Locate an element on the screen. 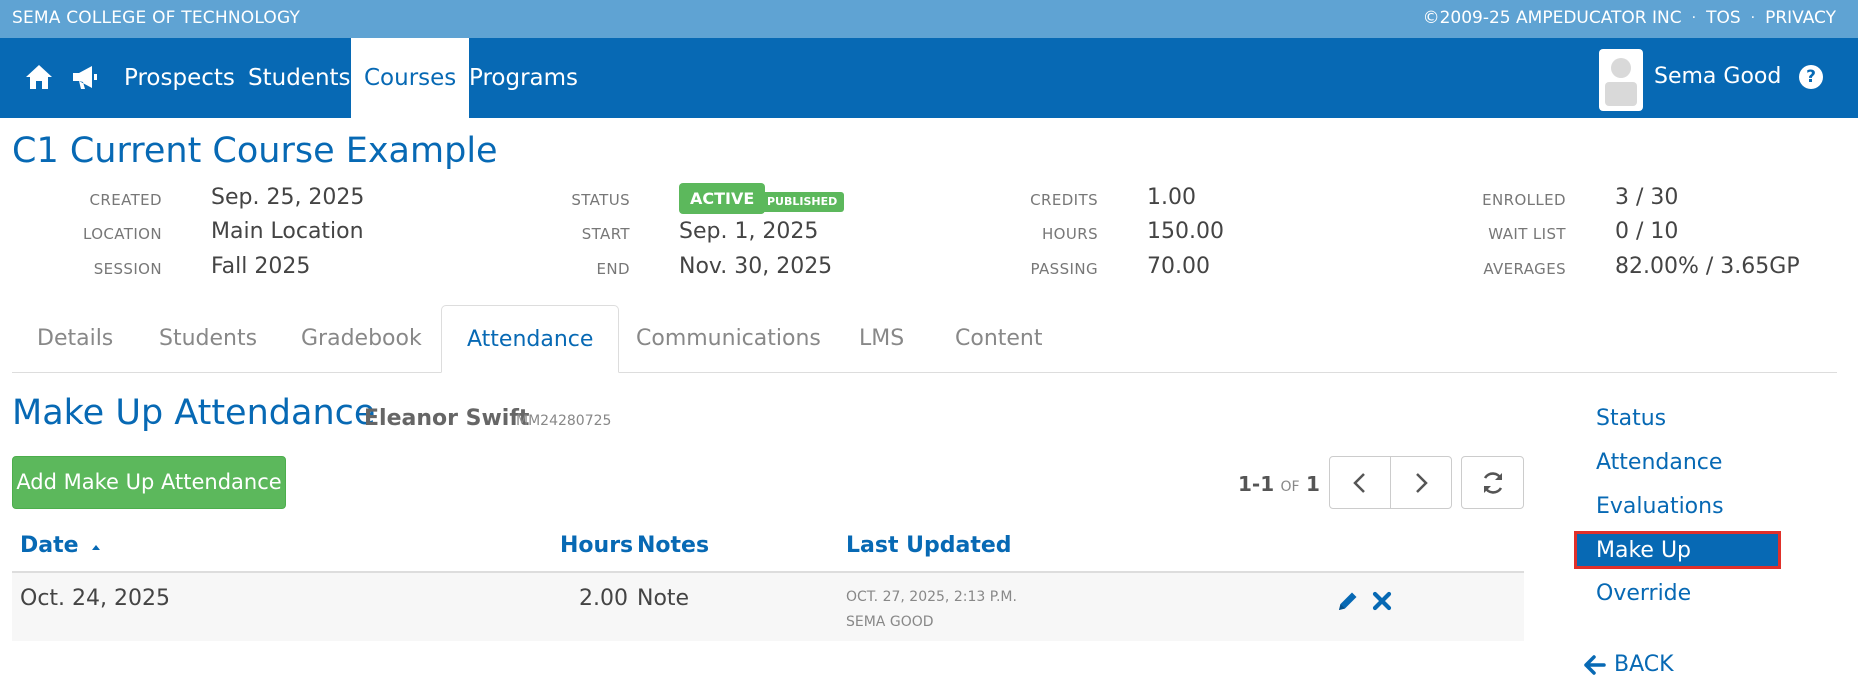  table-row is located at coordinates (768, 607).